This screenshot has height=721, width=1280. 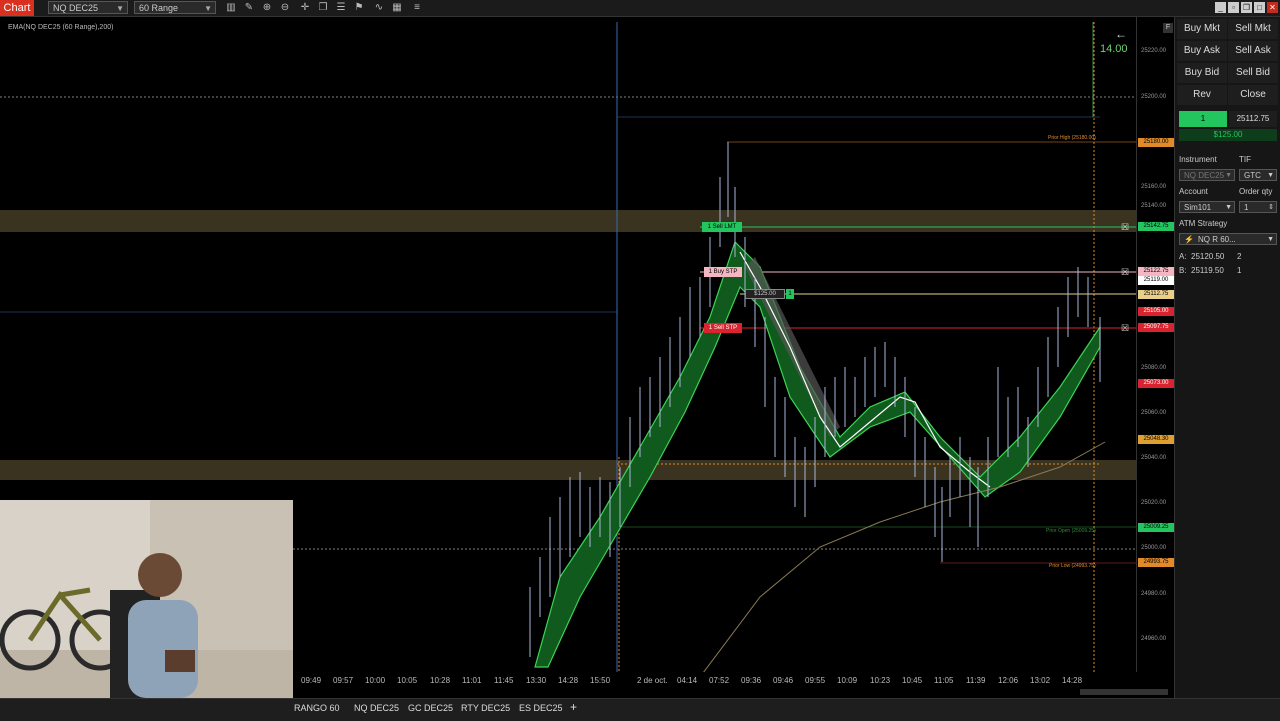 I want to click on strategy-icon: ⚑, so click(x=359, y=7).